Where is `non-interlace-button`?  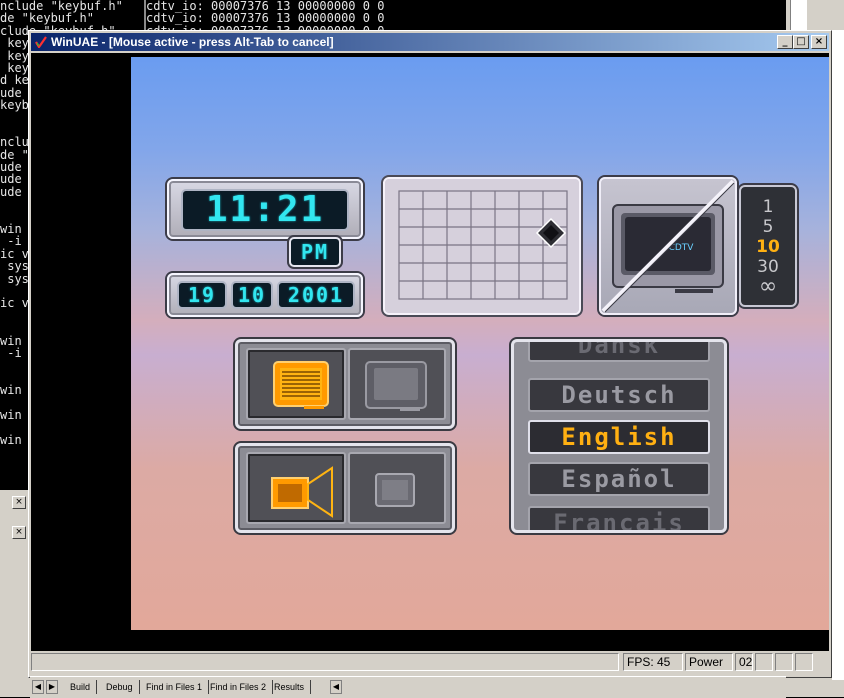
non-interlace-button is located at coordinates (397, 384).